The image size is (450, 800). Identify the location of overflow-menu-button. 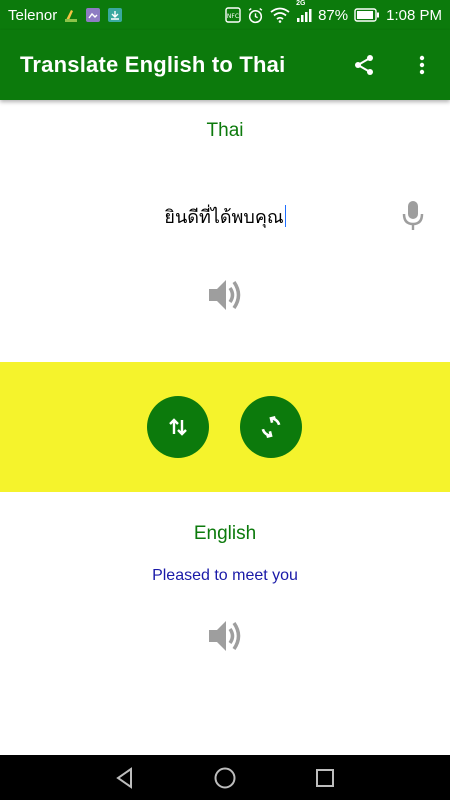
(422, 65).